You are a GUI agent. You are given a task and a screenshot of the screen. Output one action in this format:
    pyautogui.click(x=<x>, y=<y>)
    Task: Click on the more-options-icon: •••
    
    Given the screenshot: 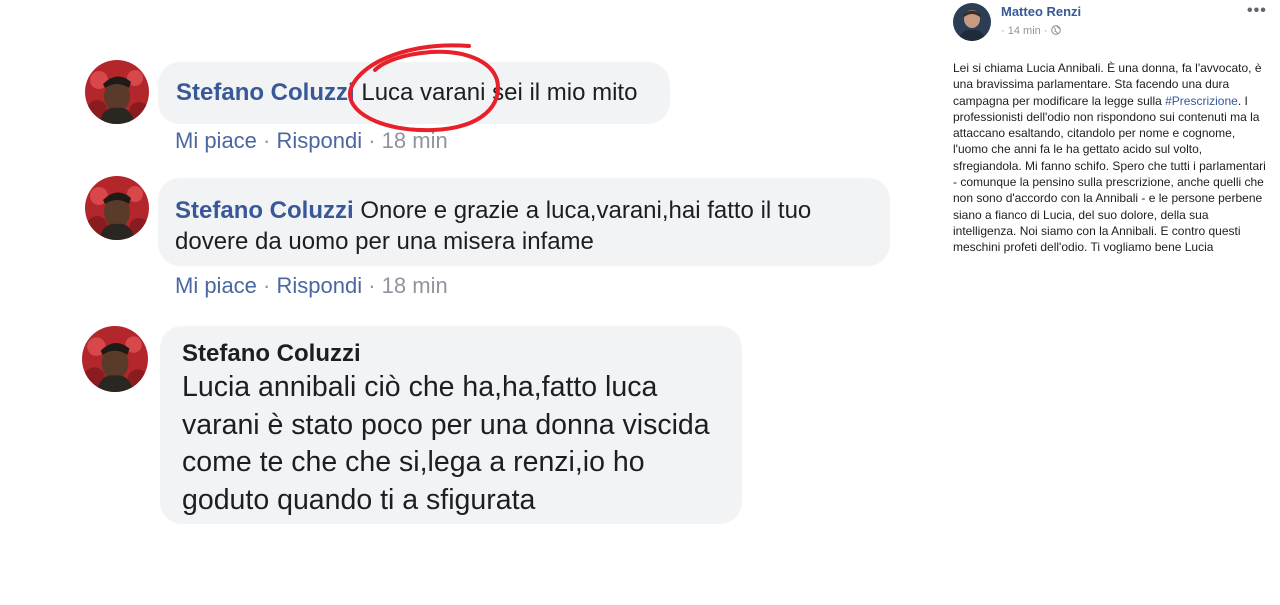 What is the action you would take?
    pyautogui.click(x=1257, y=11)
    